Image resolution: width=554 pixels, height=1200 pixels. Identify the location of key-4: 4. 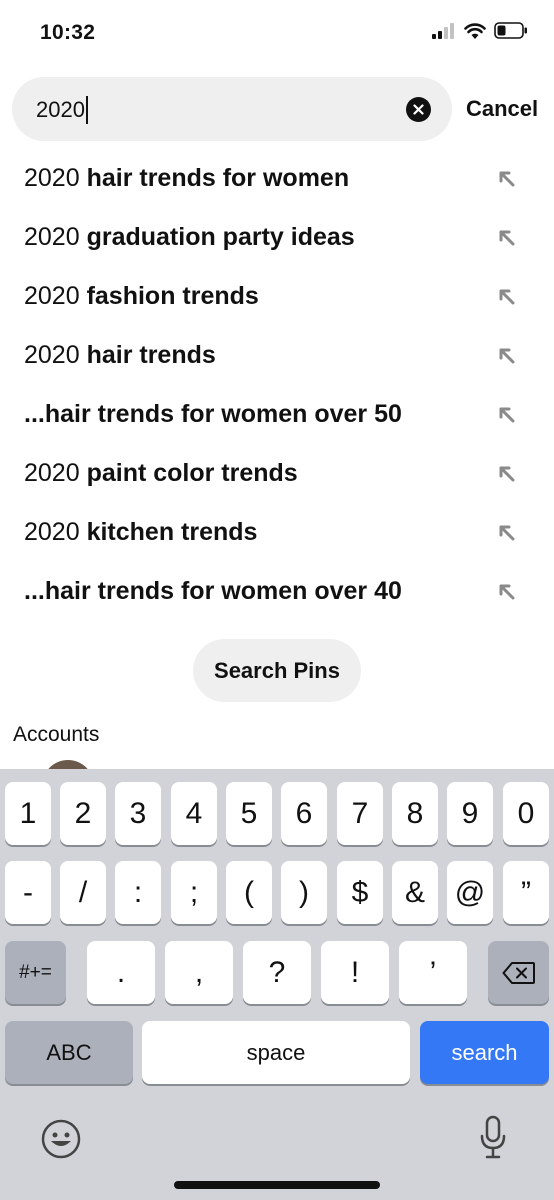
(194, 813).